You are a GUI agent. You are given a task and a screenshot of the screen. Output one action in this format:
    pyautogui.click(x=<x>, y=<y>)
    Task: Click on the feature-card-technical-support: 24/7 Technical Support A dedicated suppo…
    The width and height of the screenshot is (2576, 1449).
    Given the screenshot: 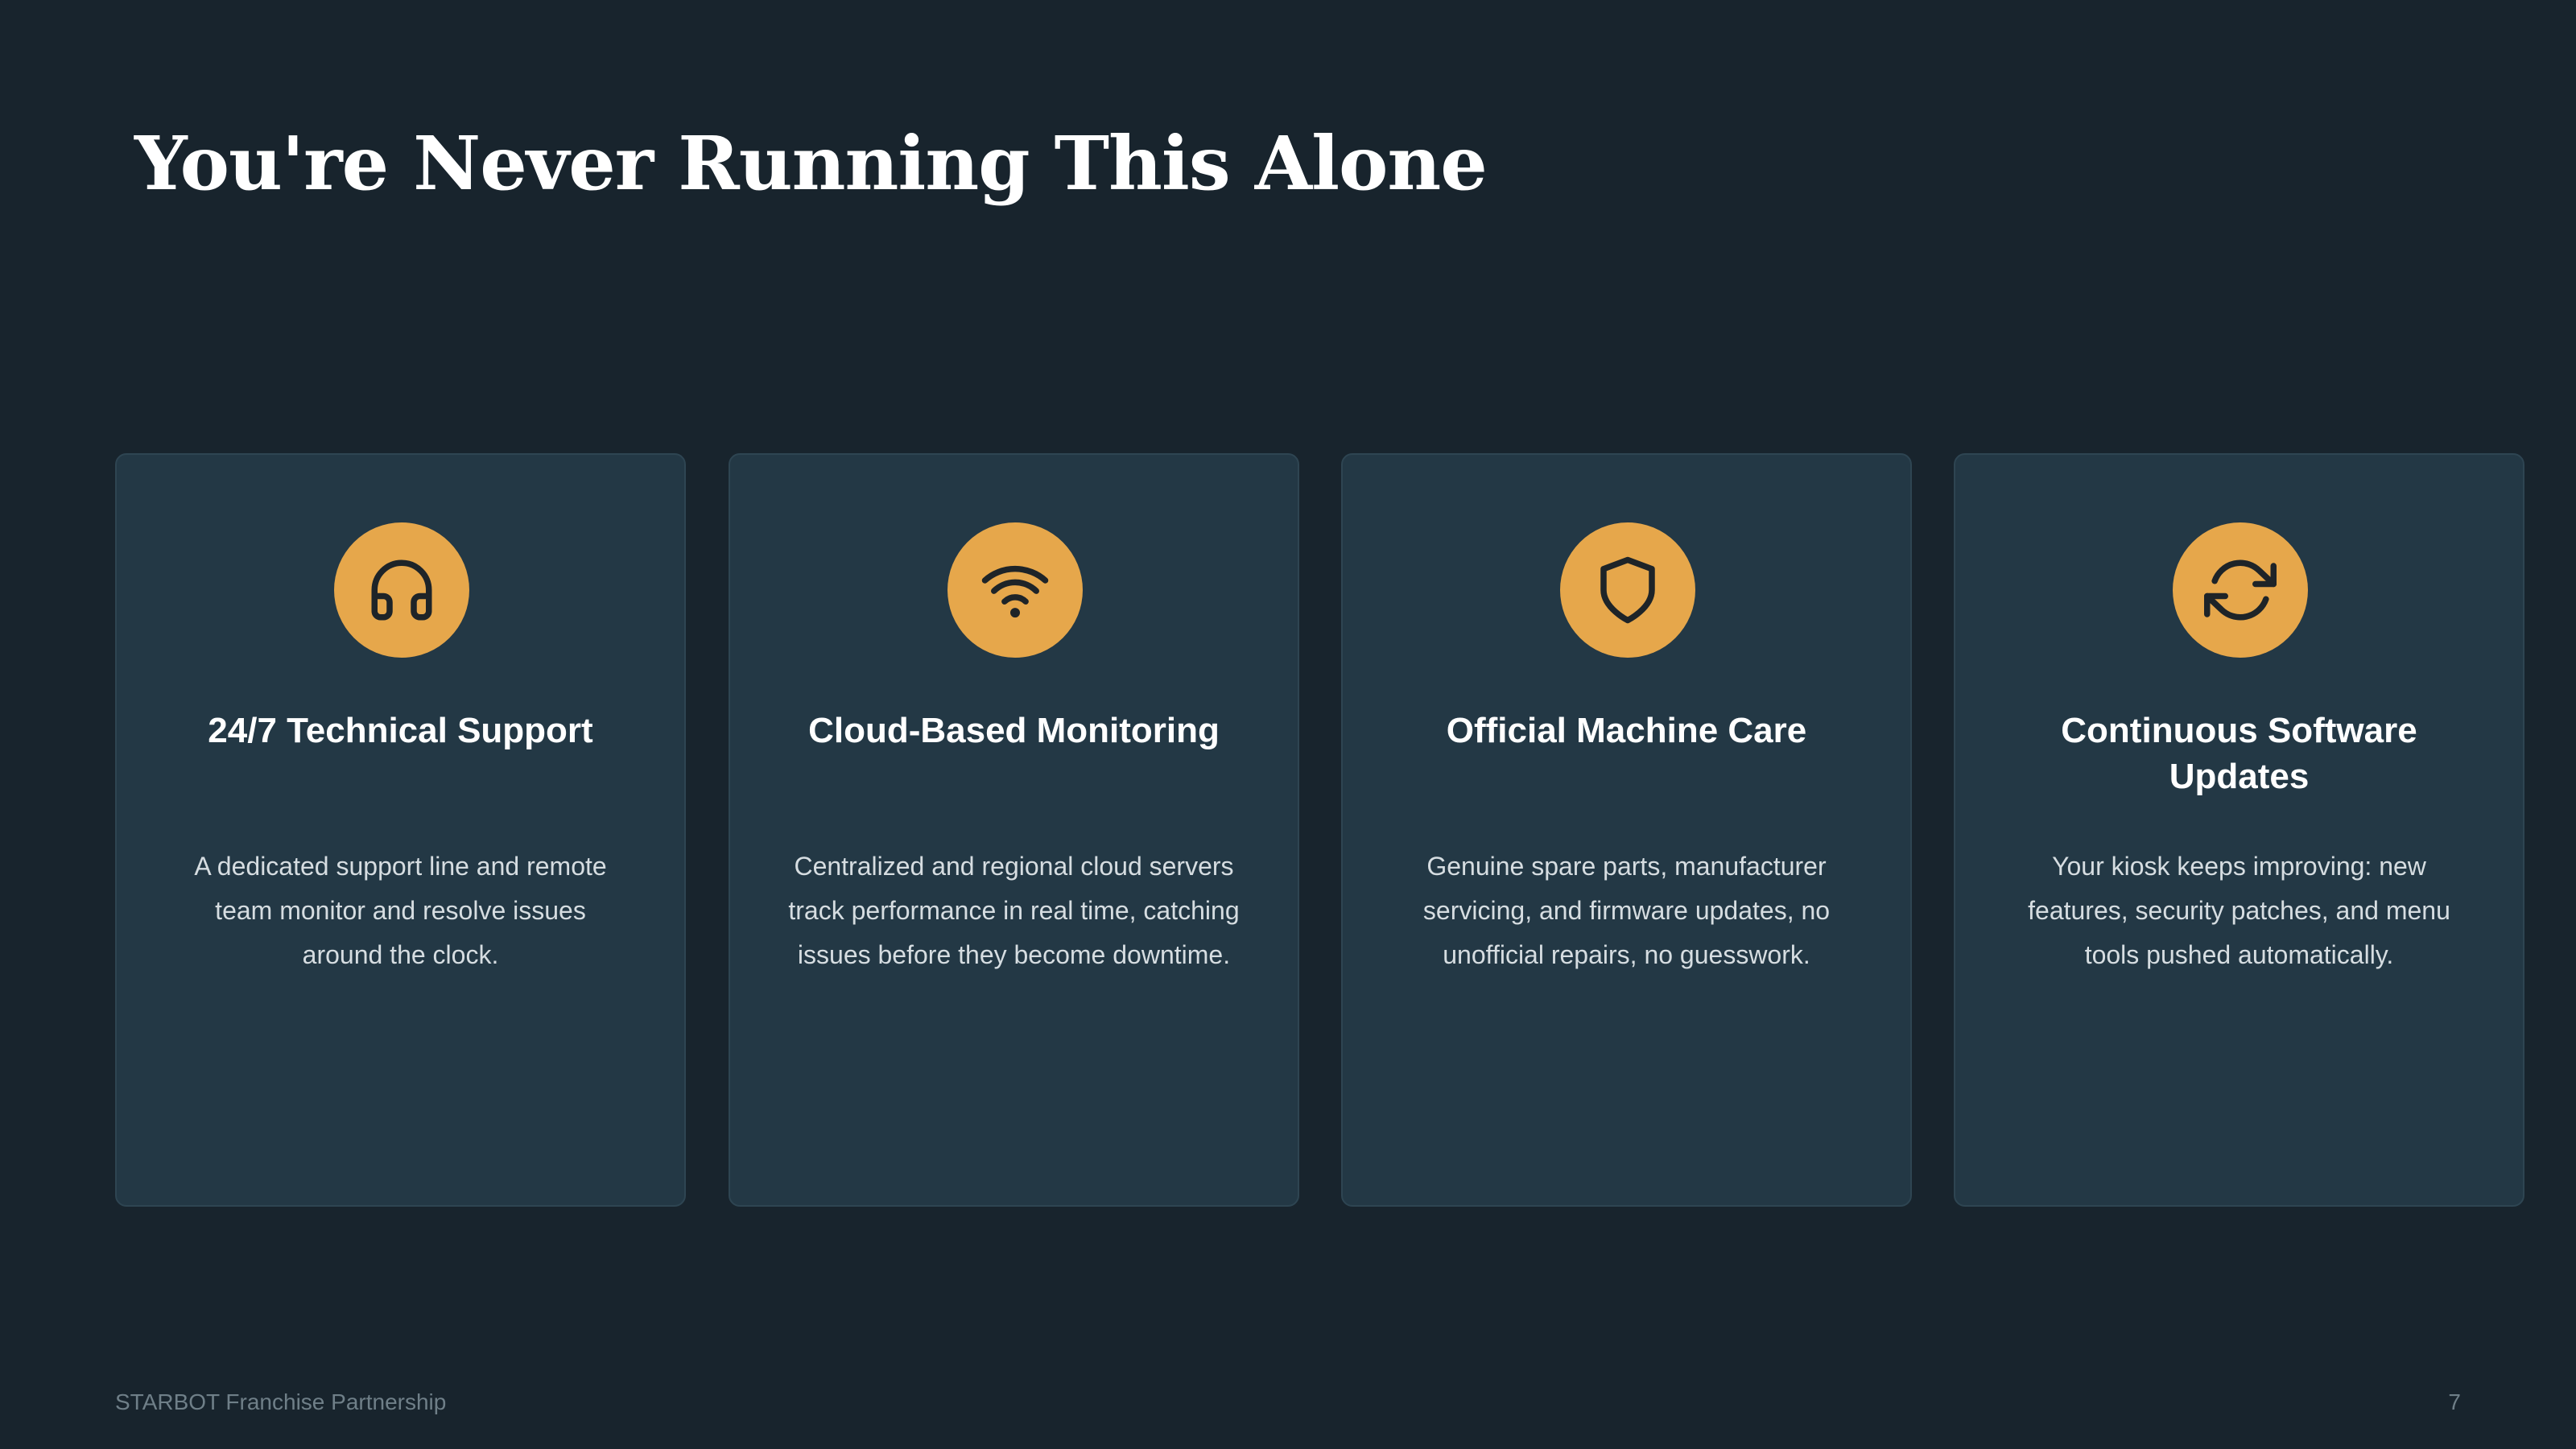 What is the action you would take?
    pyautogui.click(x=400, y=830)
    